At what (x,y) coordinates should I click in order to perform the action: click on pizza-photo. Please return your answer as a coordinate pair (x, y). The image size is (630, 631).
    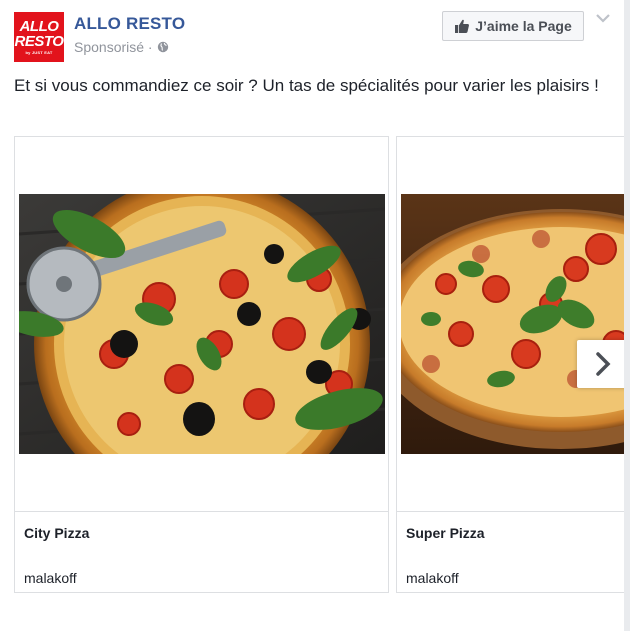
    Looking at the image, I should click on (515, 324).